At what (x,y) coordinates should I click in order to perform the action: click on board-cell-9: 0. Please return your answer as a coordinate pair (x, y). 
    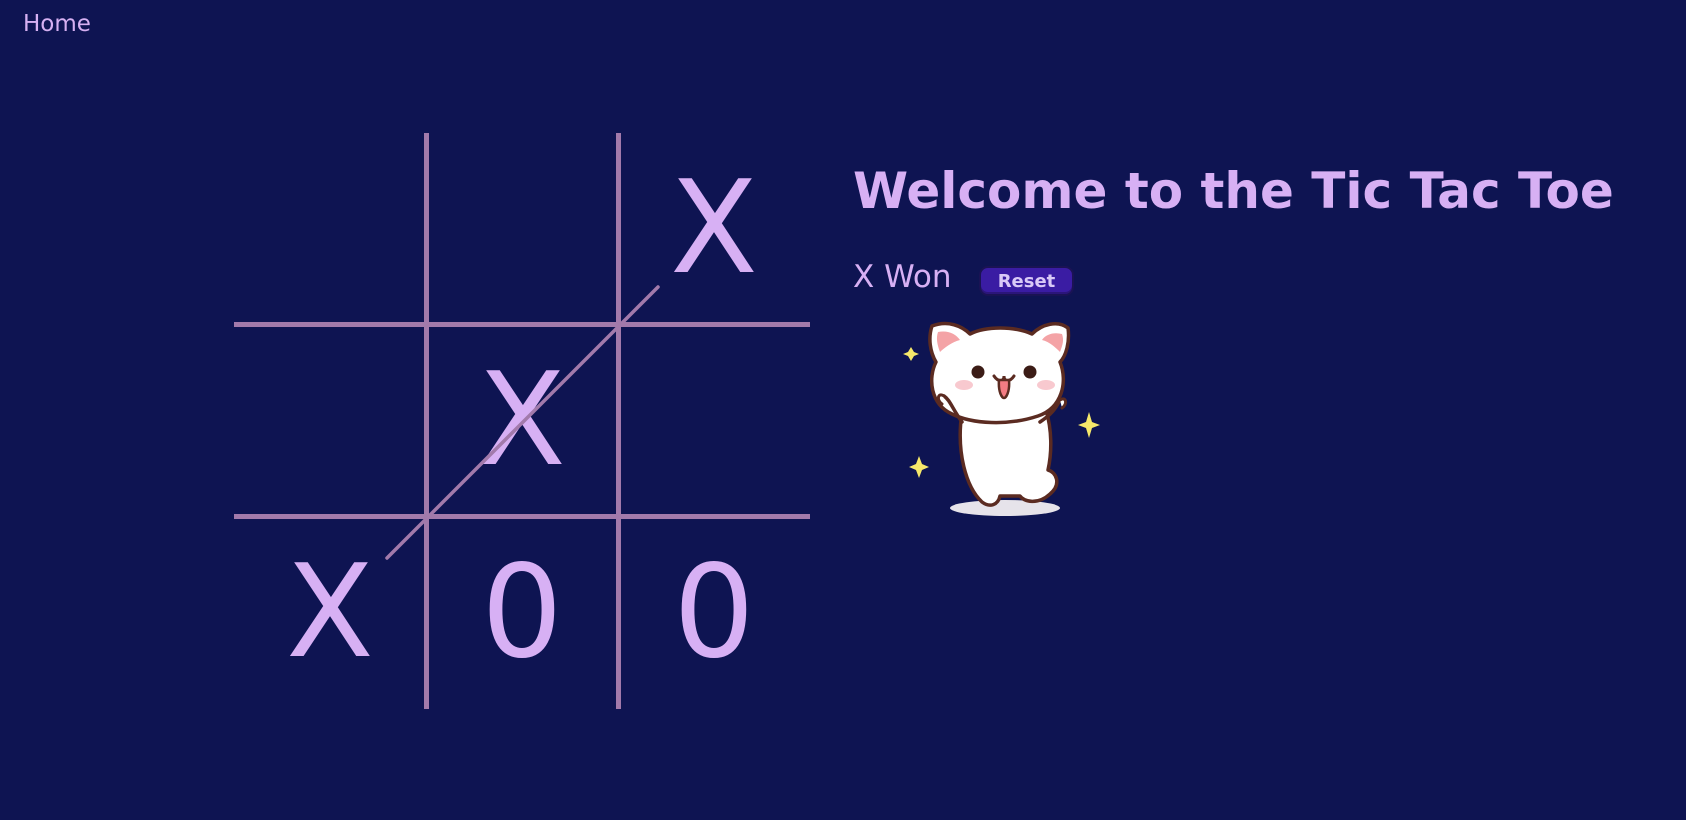
    Looking at the image, I should click on (714, 613).